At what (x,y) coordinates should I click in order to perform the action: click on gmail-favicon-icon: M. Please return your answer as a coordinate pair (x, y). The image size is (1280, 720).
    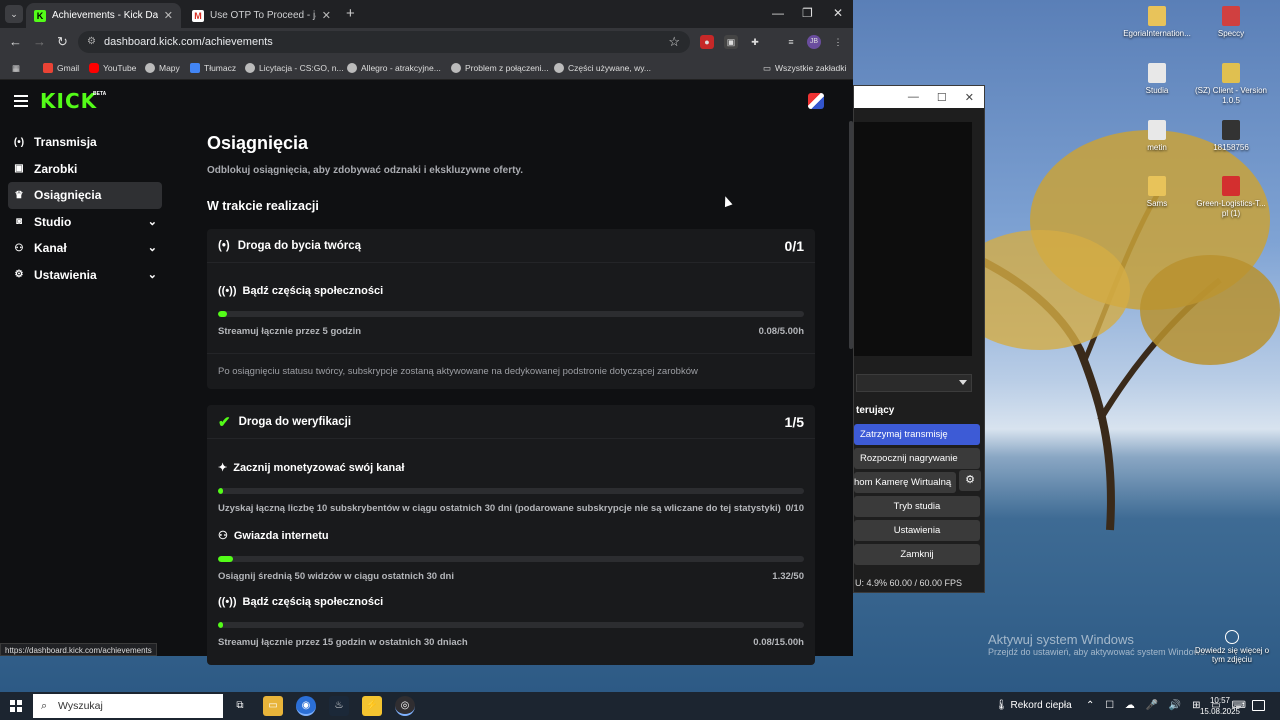
    Looking at the image, I should click on (198, 15).